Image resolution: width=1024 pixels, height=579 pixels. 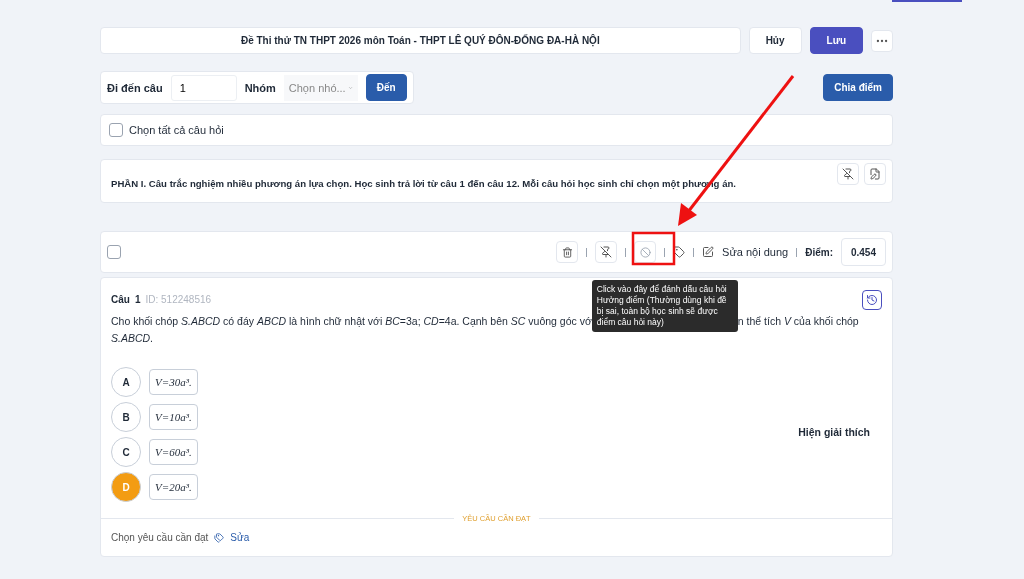 What do you see at coordinates (173, 487) in the screenshot?
I see `option-answer: V=20a³.` at bounding box center [173, 487].